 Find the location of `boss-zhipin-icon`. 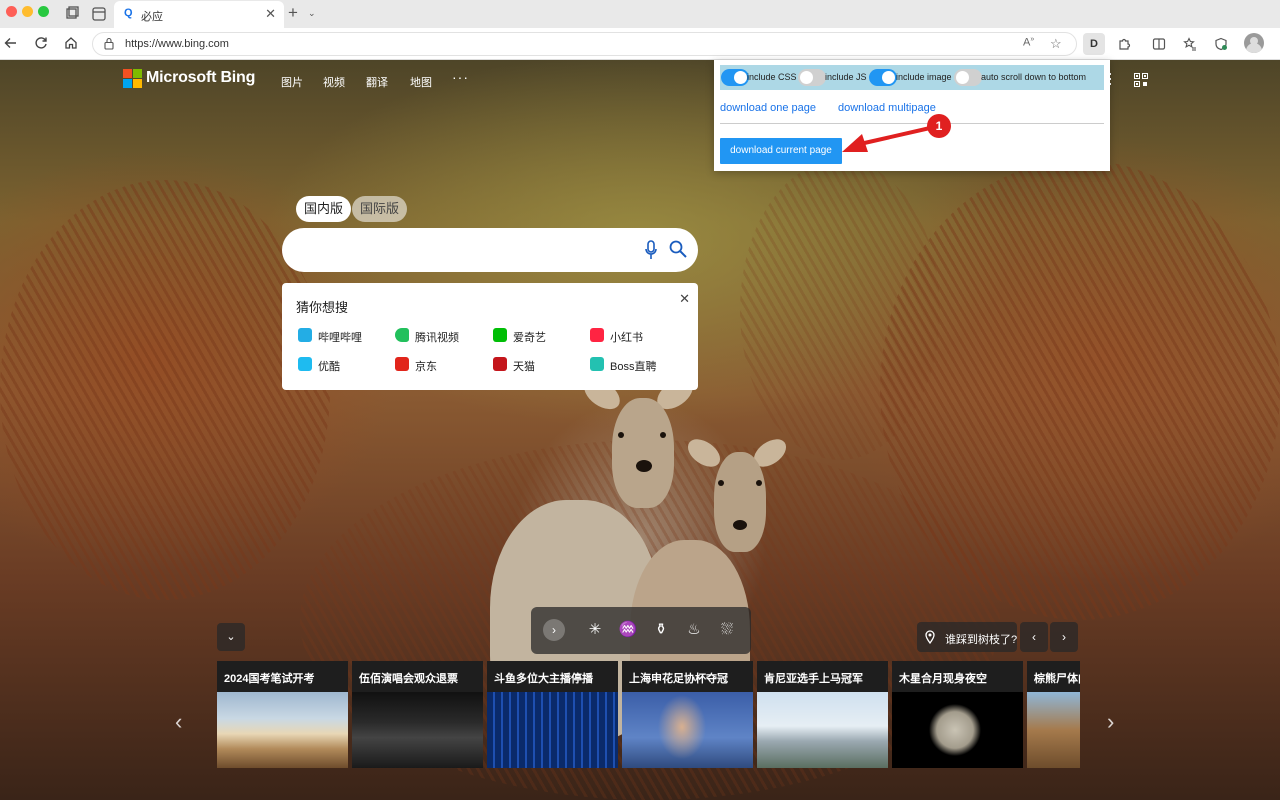

boss-zhipin-icon is located at coordinates (597, 364).